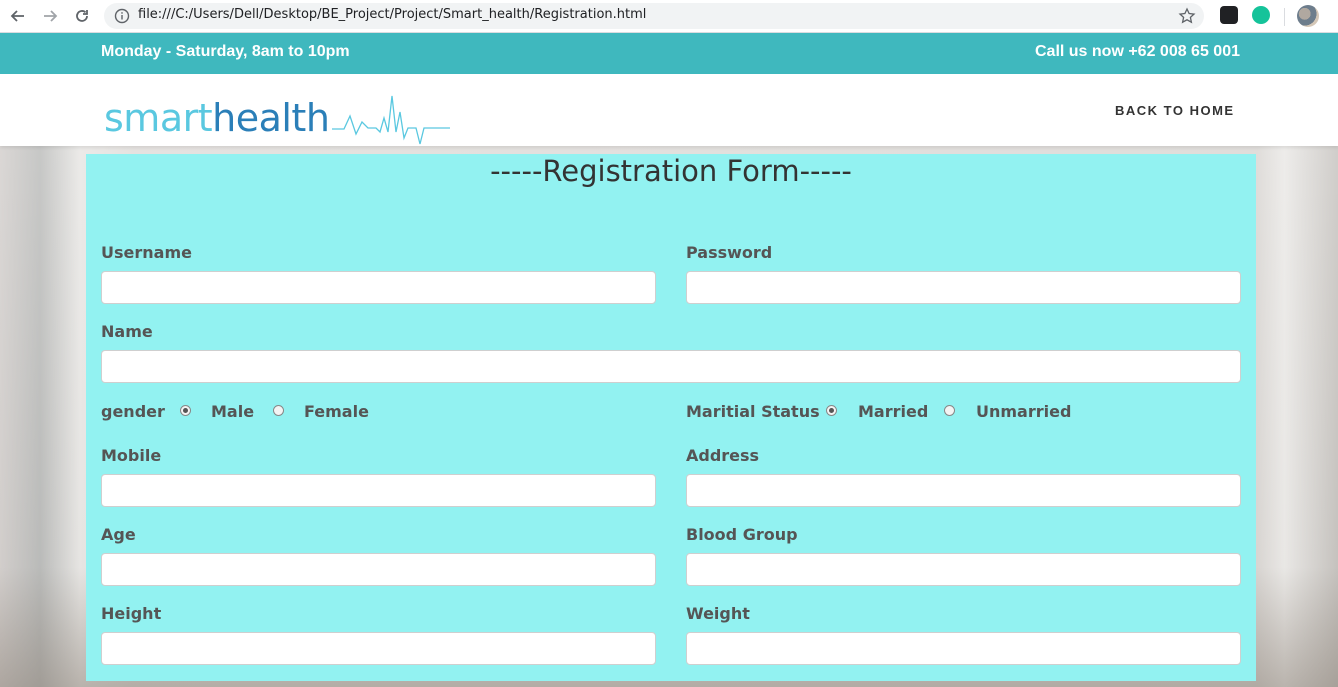 The height and width of the screenshot is (687, 1338). Describe the element at coordinates (1308, 16) in the screenshot. I see `profile-avatar` at that location.